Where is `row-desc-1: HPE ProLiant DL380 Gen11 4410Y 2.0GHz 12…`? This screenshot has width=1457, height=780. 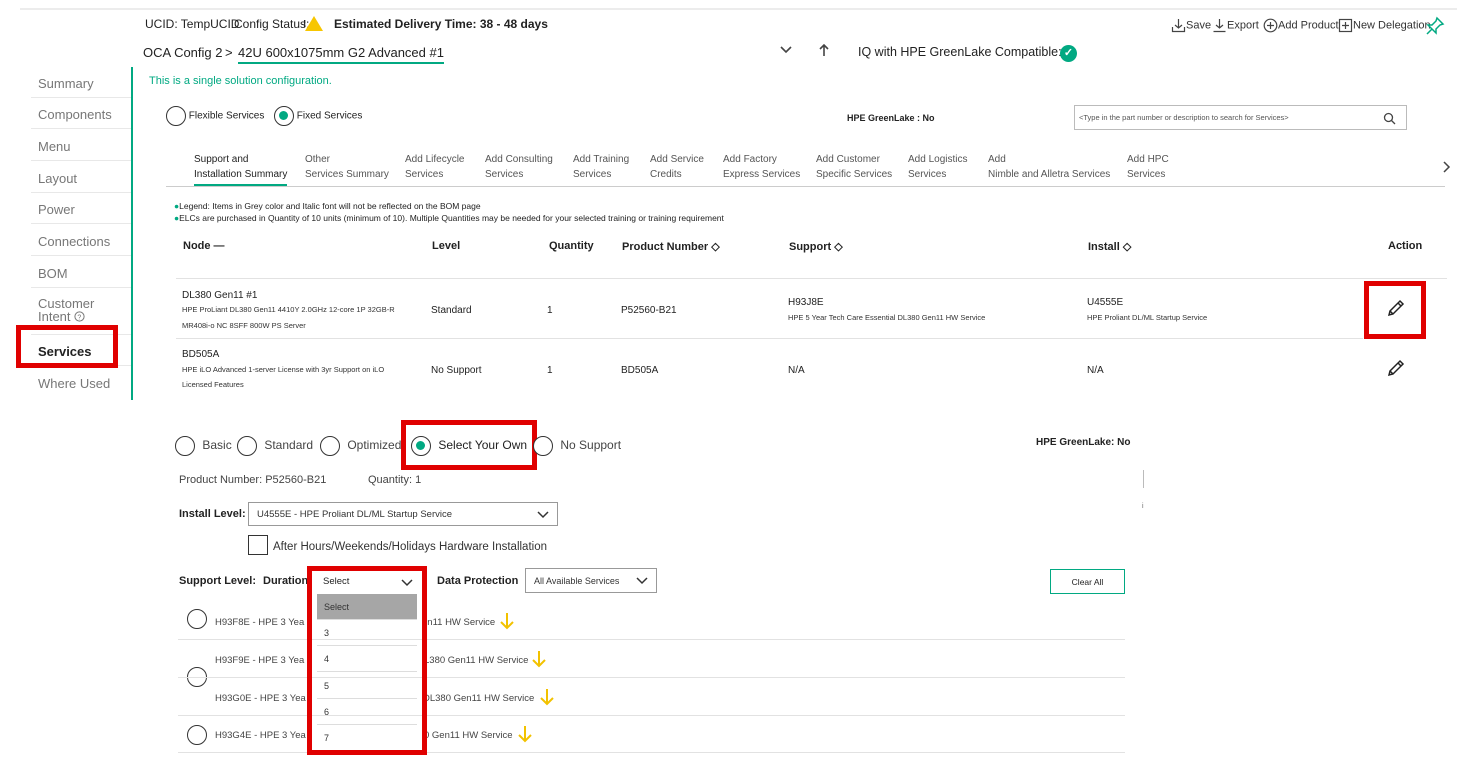
row-desc-1: HPE ProLiant DL380 Gen11 4410Y 2.0GHz 12… is located at coordinates (288, 309).